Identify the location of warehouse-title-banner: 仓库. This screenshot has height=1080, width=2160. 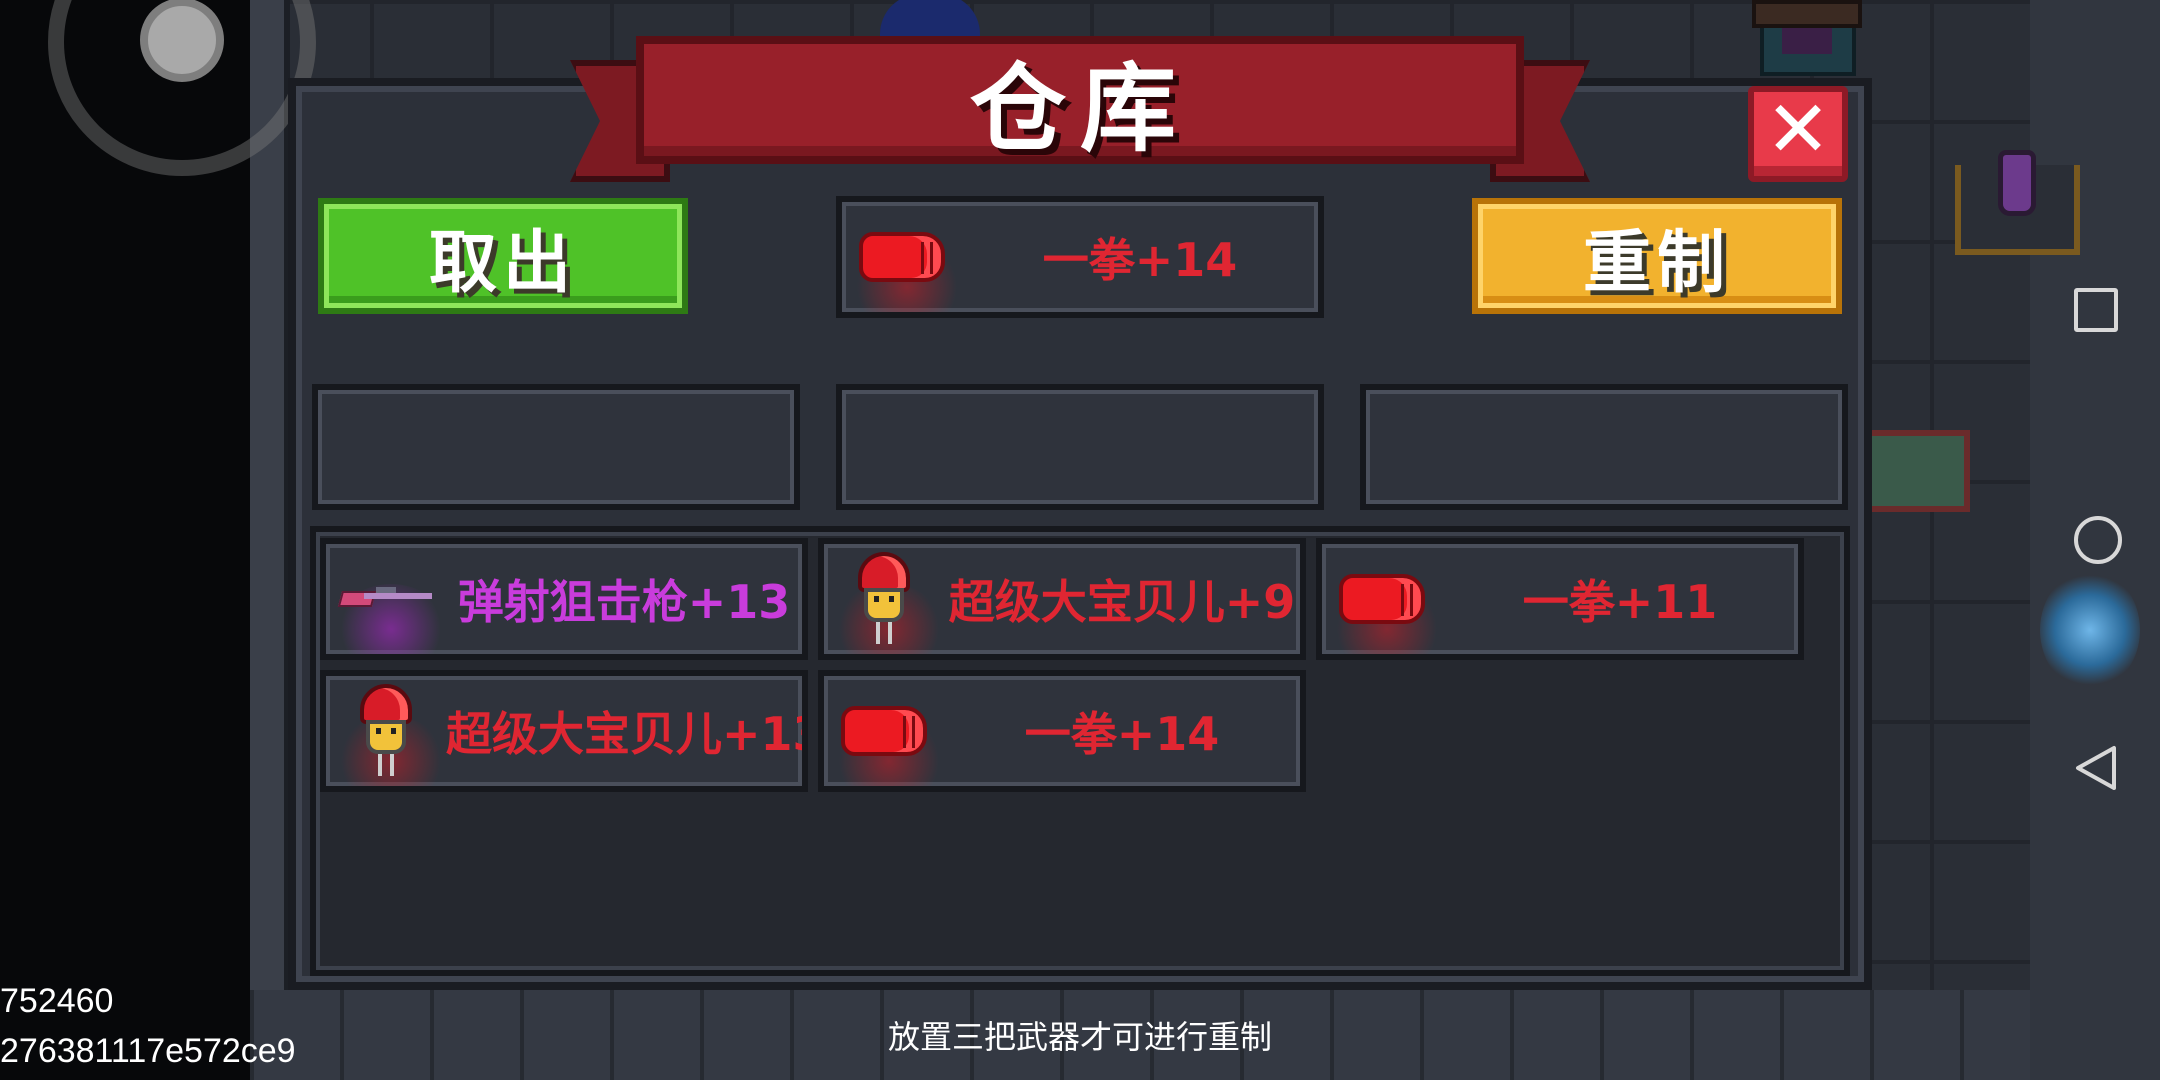
(1080, 100).